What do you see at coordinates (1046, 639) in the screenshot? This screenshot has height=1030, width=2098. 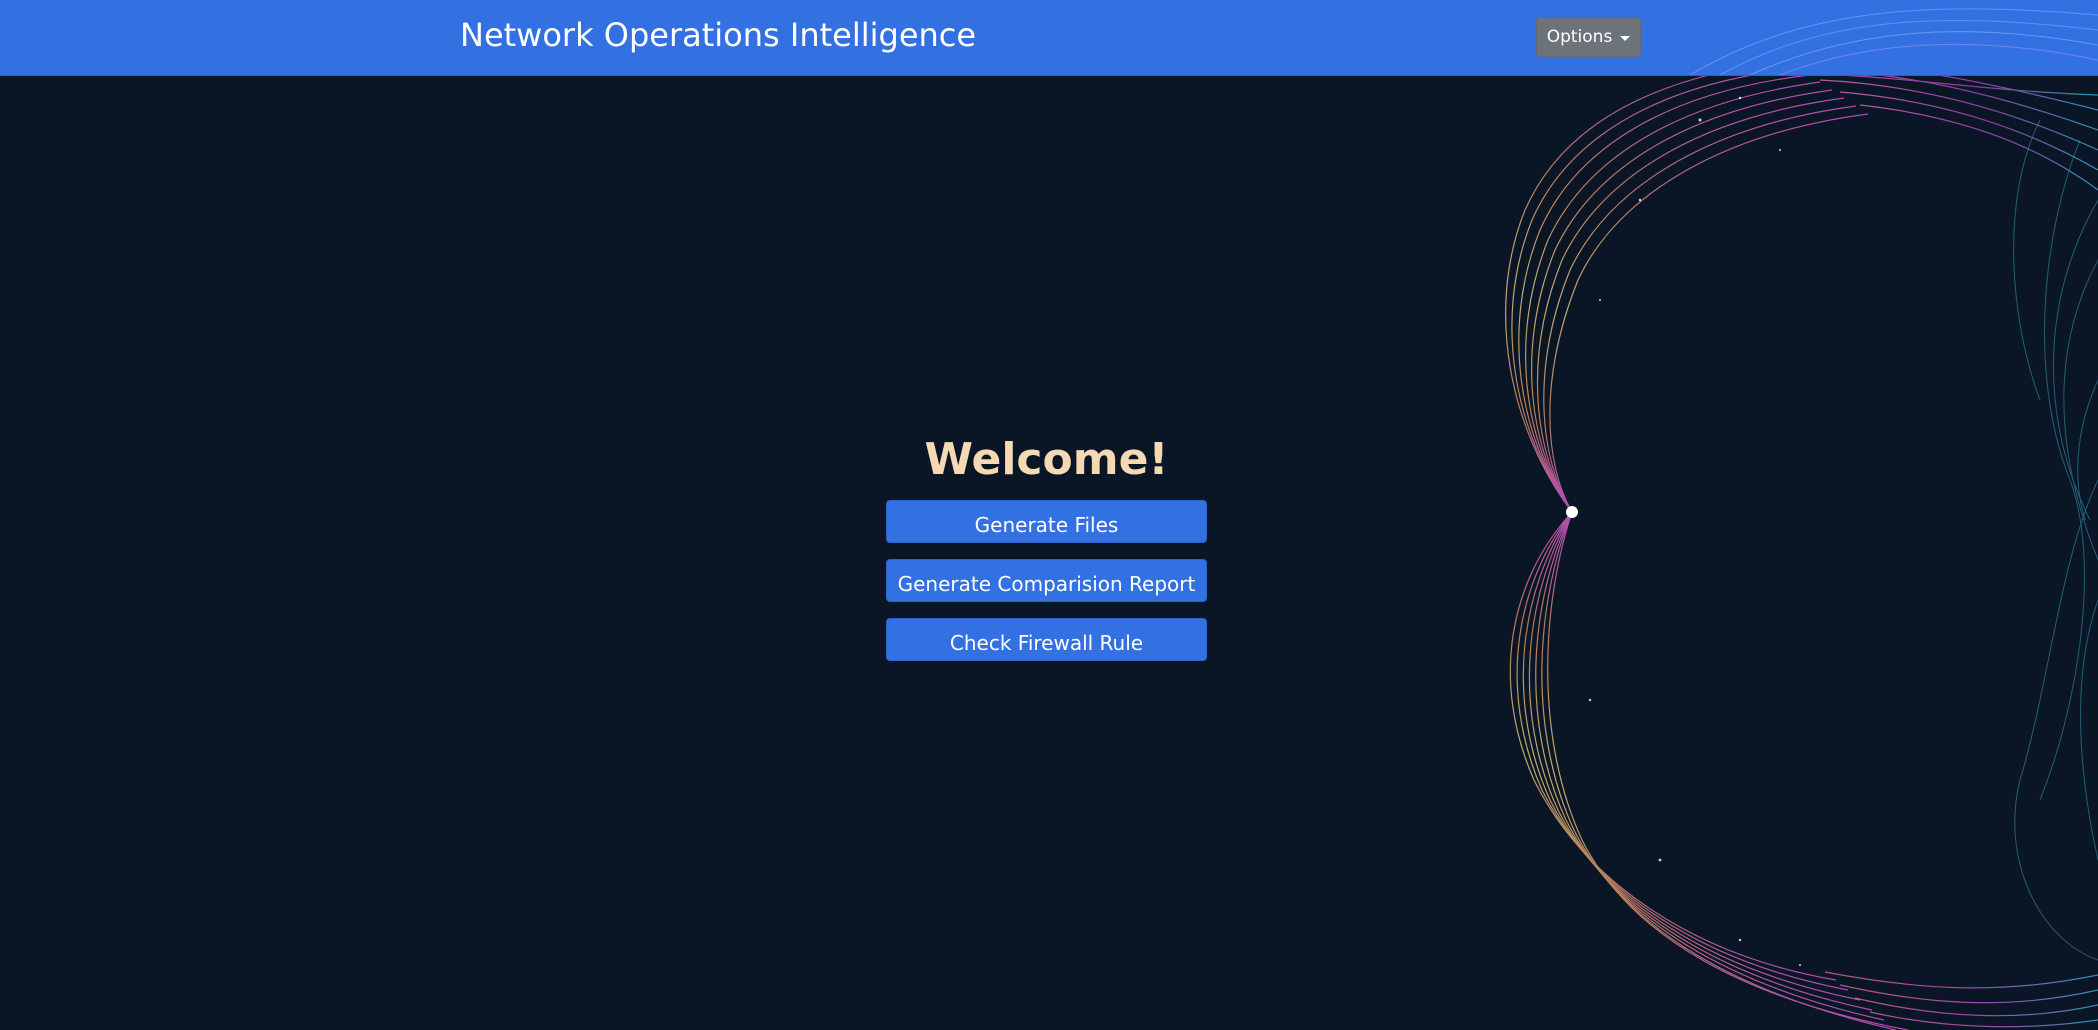 I see `check-firewall-rule-button: Check Firewall Rule` at bounding box center [1046, 639].